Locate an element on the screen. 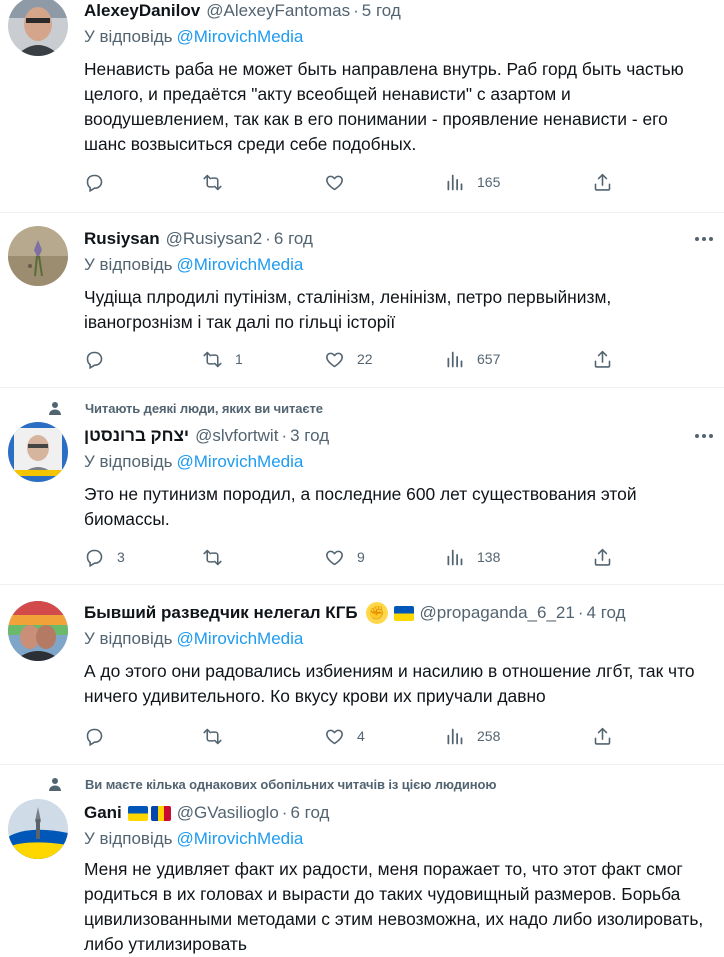  views-button: 138 is located at coordinates (472, 557).